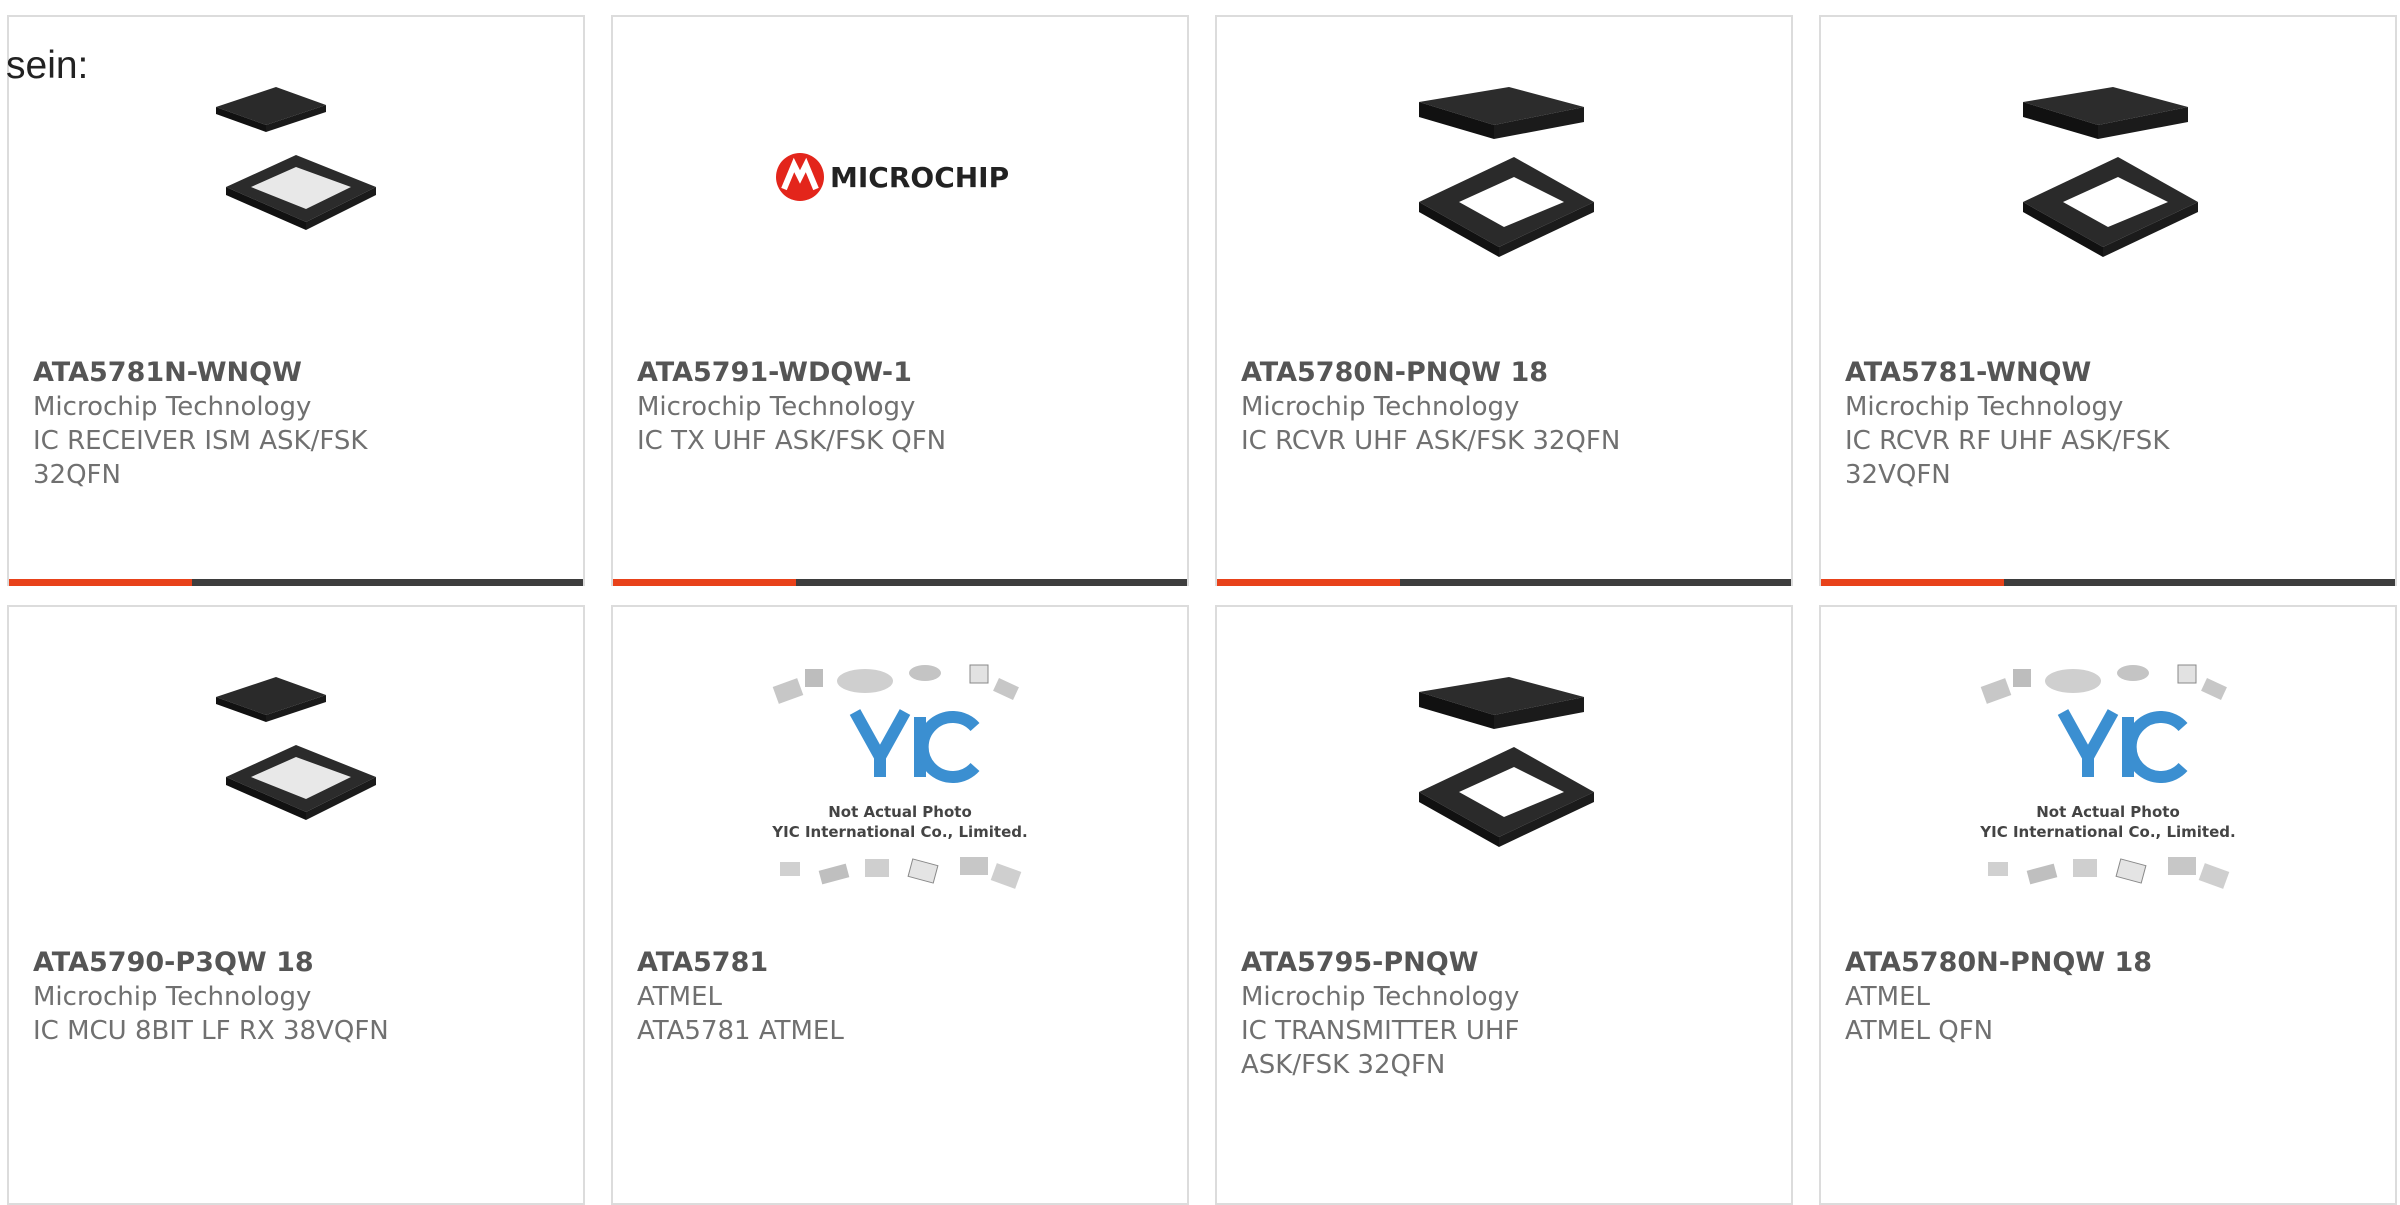 This screenshot has width=2400, height=1205. What do you see at coordinates (1380, 1048) in the screenshot?
I see `description: IC TRANSMITTER UHF ASK/FSK 32QFN` at bounding box center [1380, 1048].